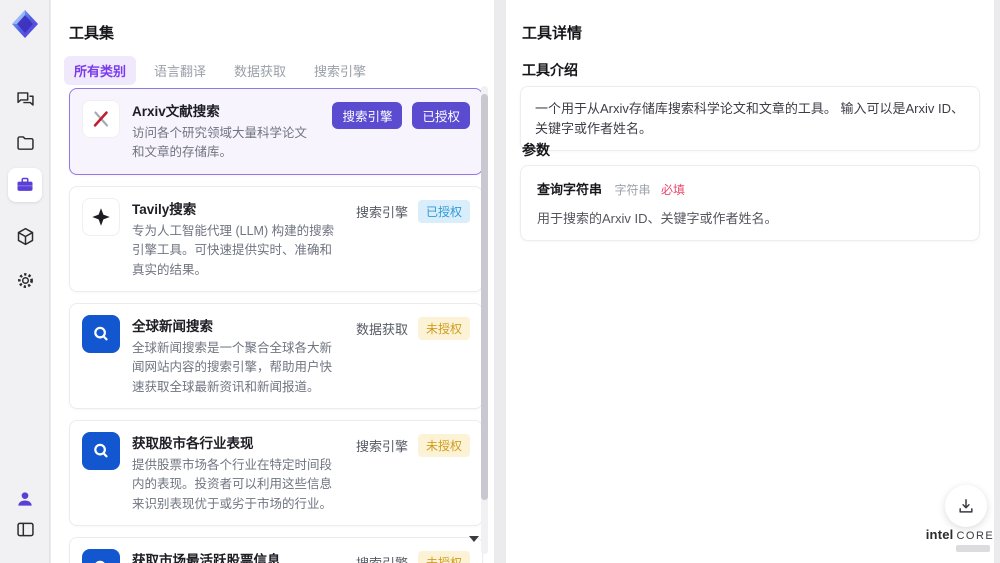  I want to click on tool-title: 全球新闻搜索, so click(172, 326).